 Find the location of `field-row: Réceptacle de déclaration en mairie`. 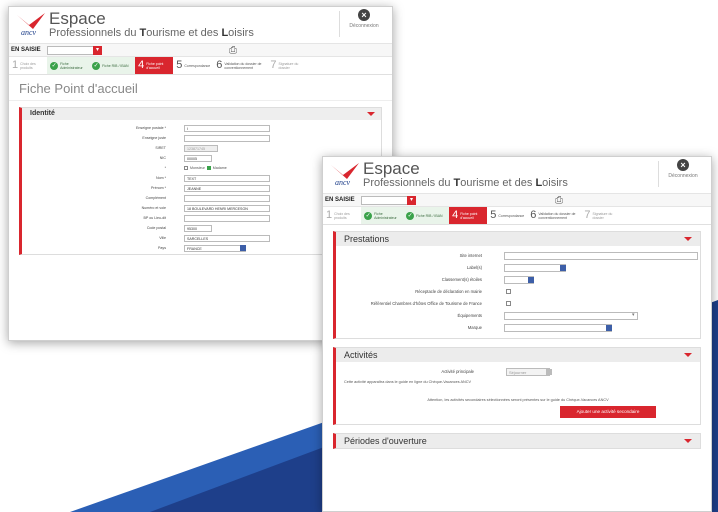

field-row: Réceptacle de déclaration en mairie is located at coordinates (518, 292).